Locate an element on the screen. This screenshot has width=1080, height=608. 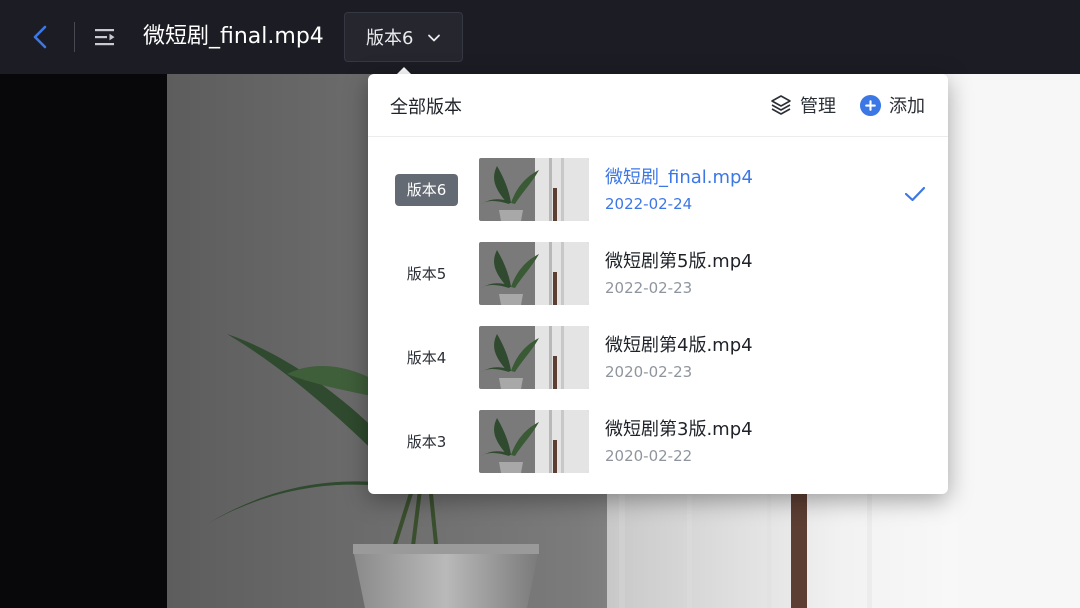
episode-list-icon is located at coordinates (105, 37).